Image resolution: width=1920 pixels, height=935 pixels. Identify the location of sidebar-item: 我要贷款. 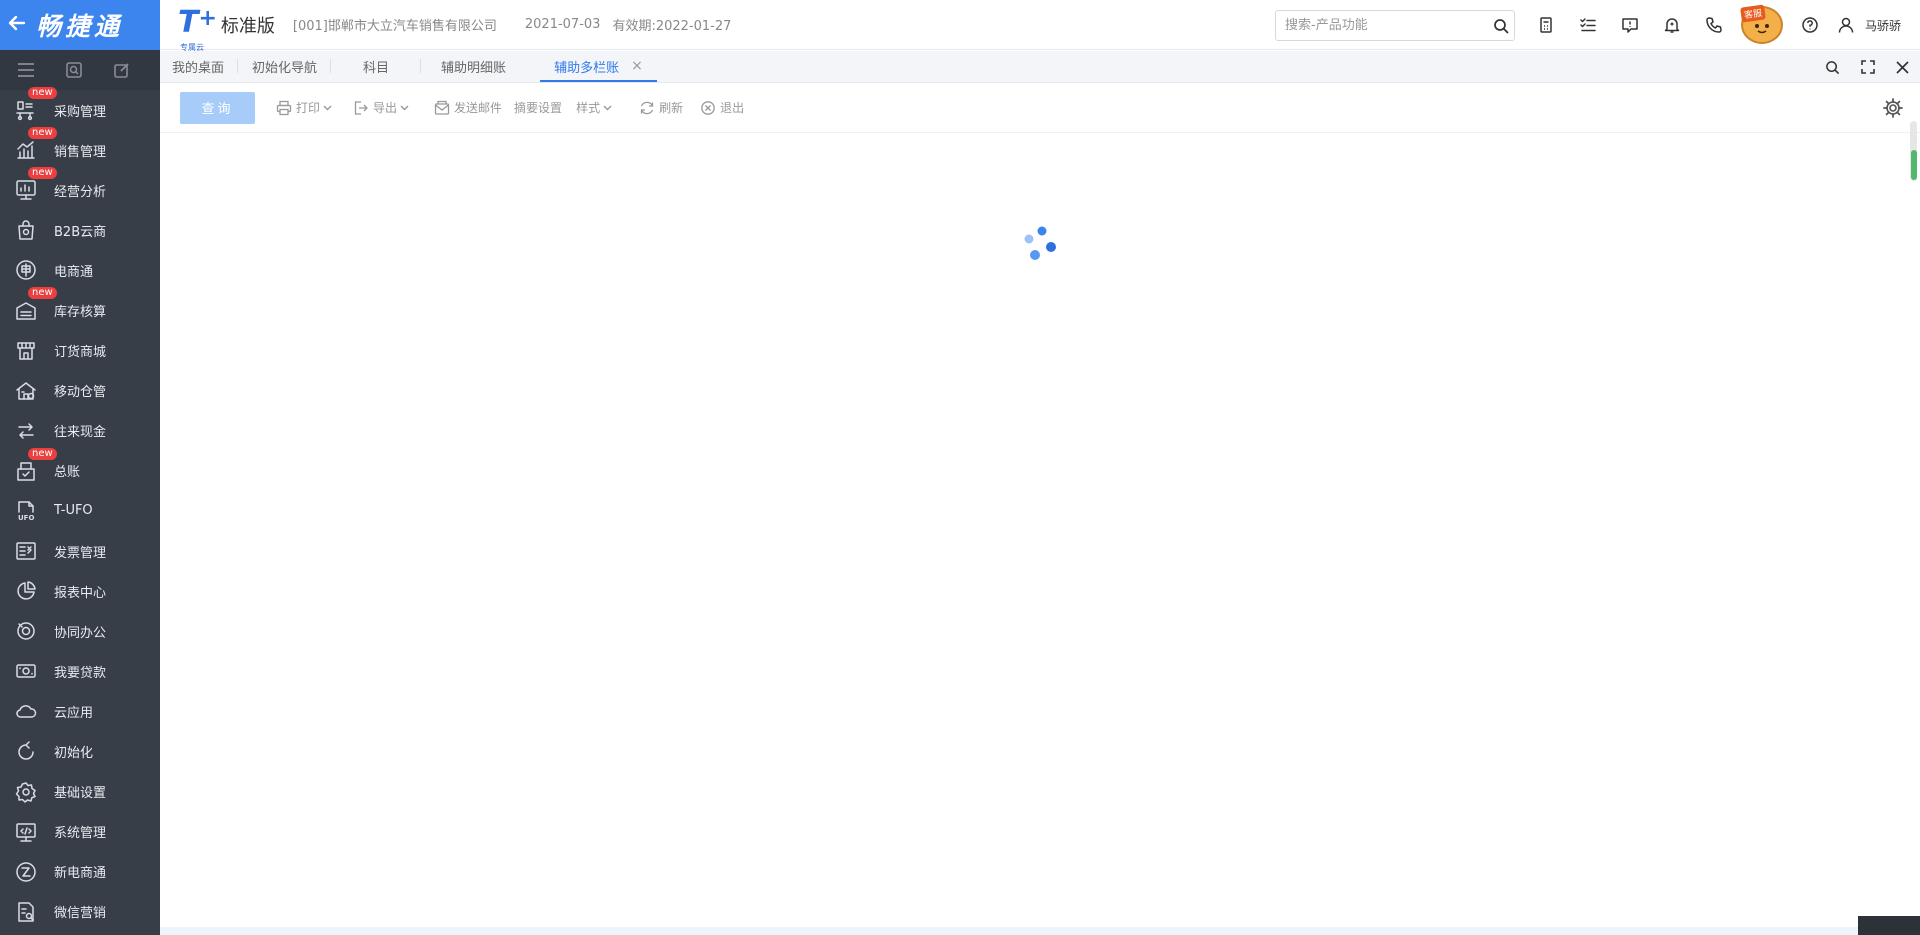
(80, 671).